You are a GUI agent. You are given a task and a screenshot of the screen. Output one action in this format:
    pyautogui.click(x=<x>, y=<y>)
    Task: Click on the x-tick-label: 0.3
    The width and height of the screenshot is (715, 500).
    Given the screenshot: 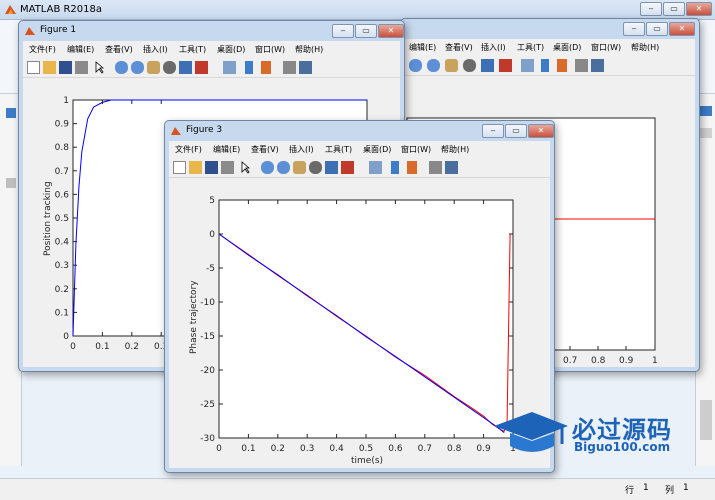 What is the action you would take?
    pyautogui.click(x=307, y=449)
    